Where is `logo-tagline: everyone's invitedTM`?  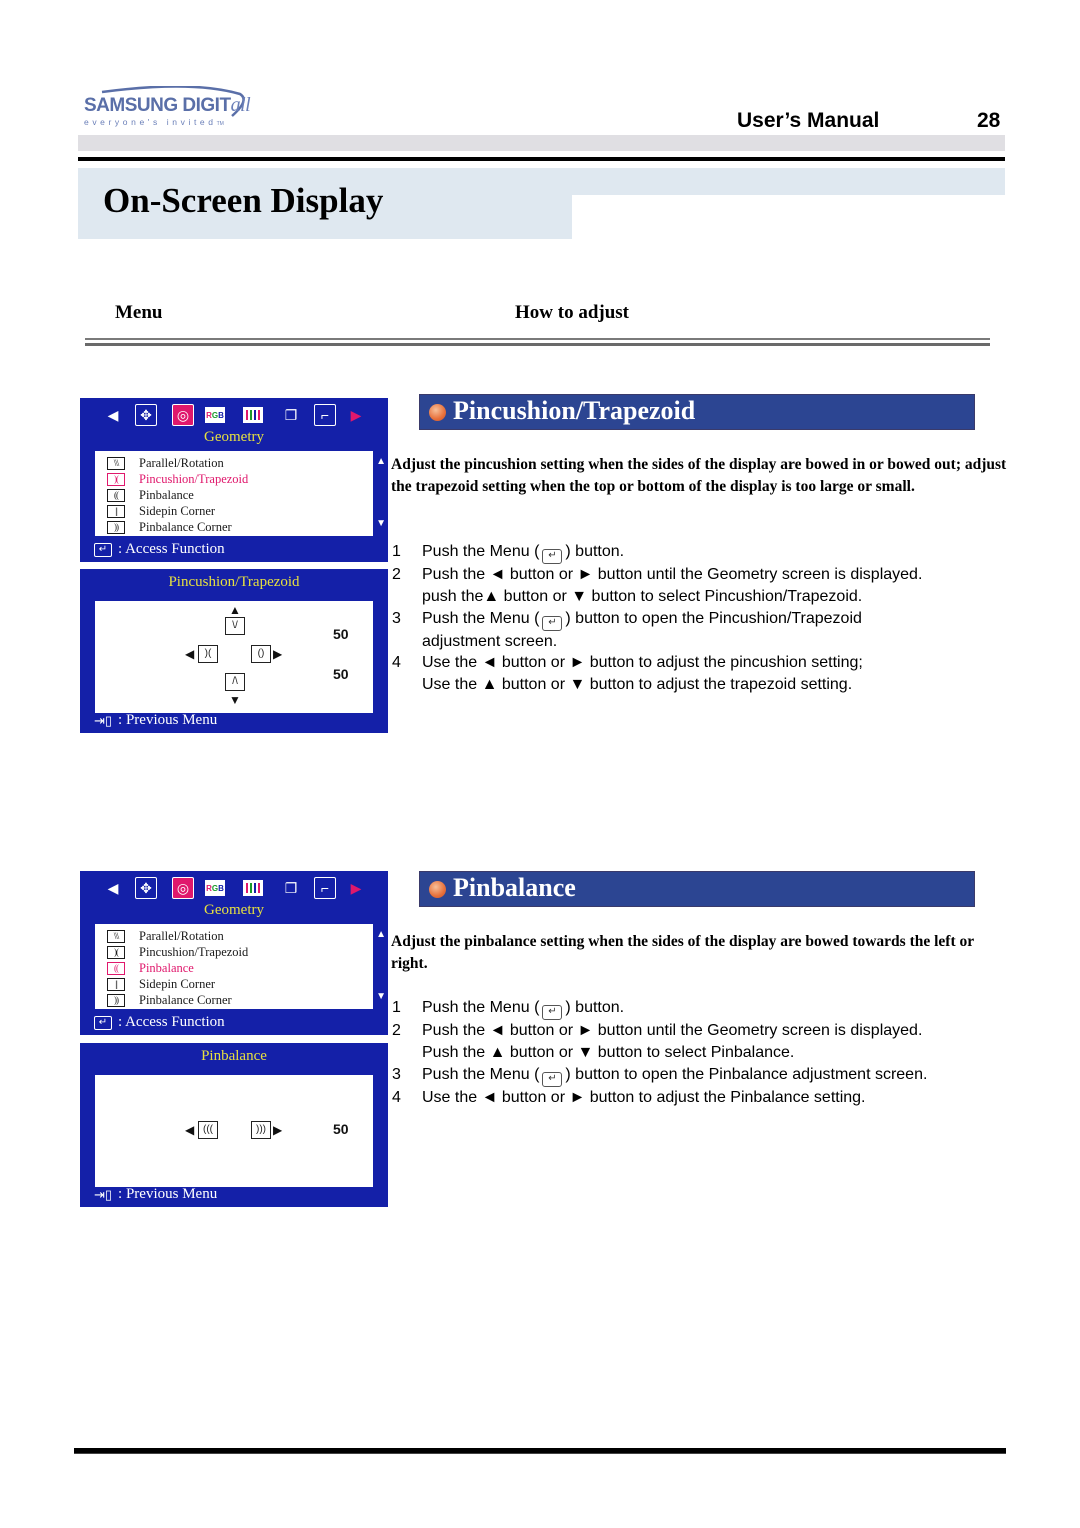 logo-tagline: everyone's invitedTM is located at coordinates (154, 122).